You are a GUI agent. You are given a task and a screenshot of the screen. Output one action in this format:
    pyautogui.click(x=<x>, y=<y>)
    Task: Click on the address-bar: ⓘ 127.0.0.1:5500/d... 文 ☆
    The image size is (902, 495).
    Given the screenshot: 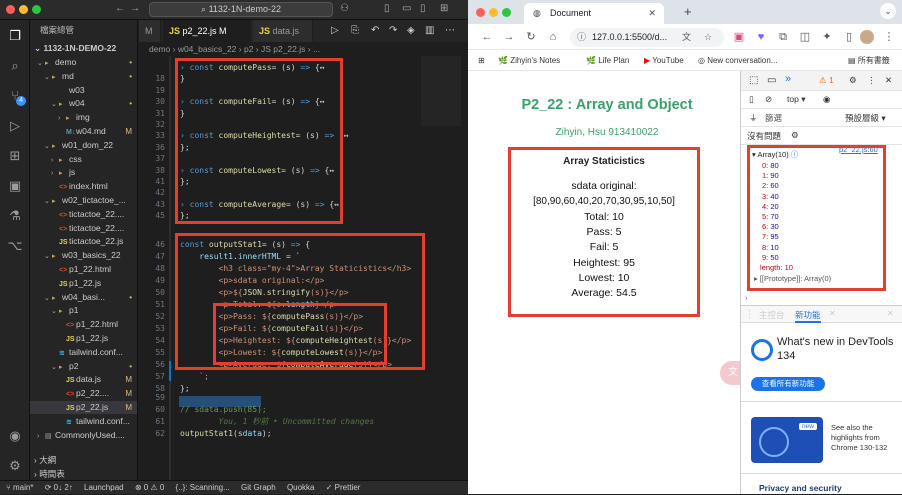 What is the action you would take?
    pyautogui.click(x=647, y=37)
    